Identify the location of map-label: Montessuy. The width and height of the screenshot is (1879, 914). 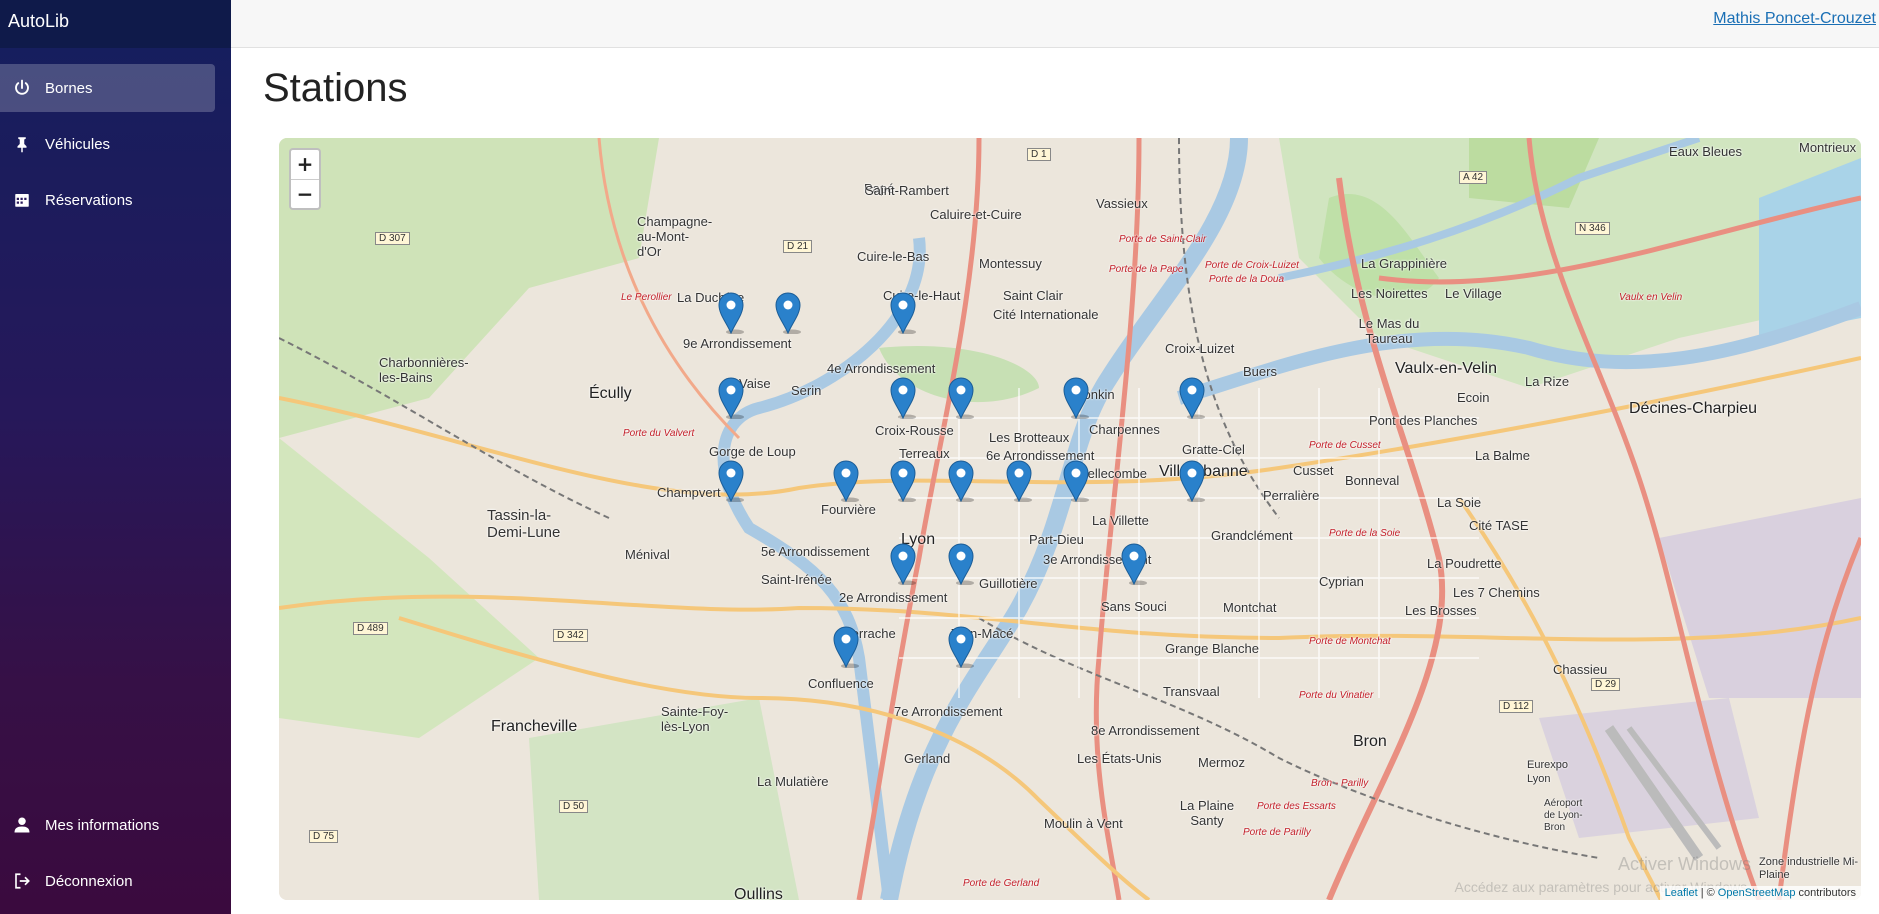
(1010, 263).